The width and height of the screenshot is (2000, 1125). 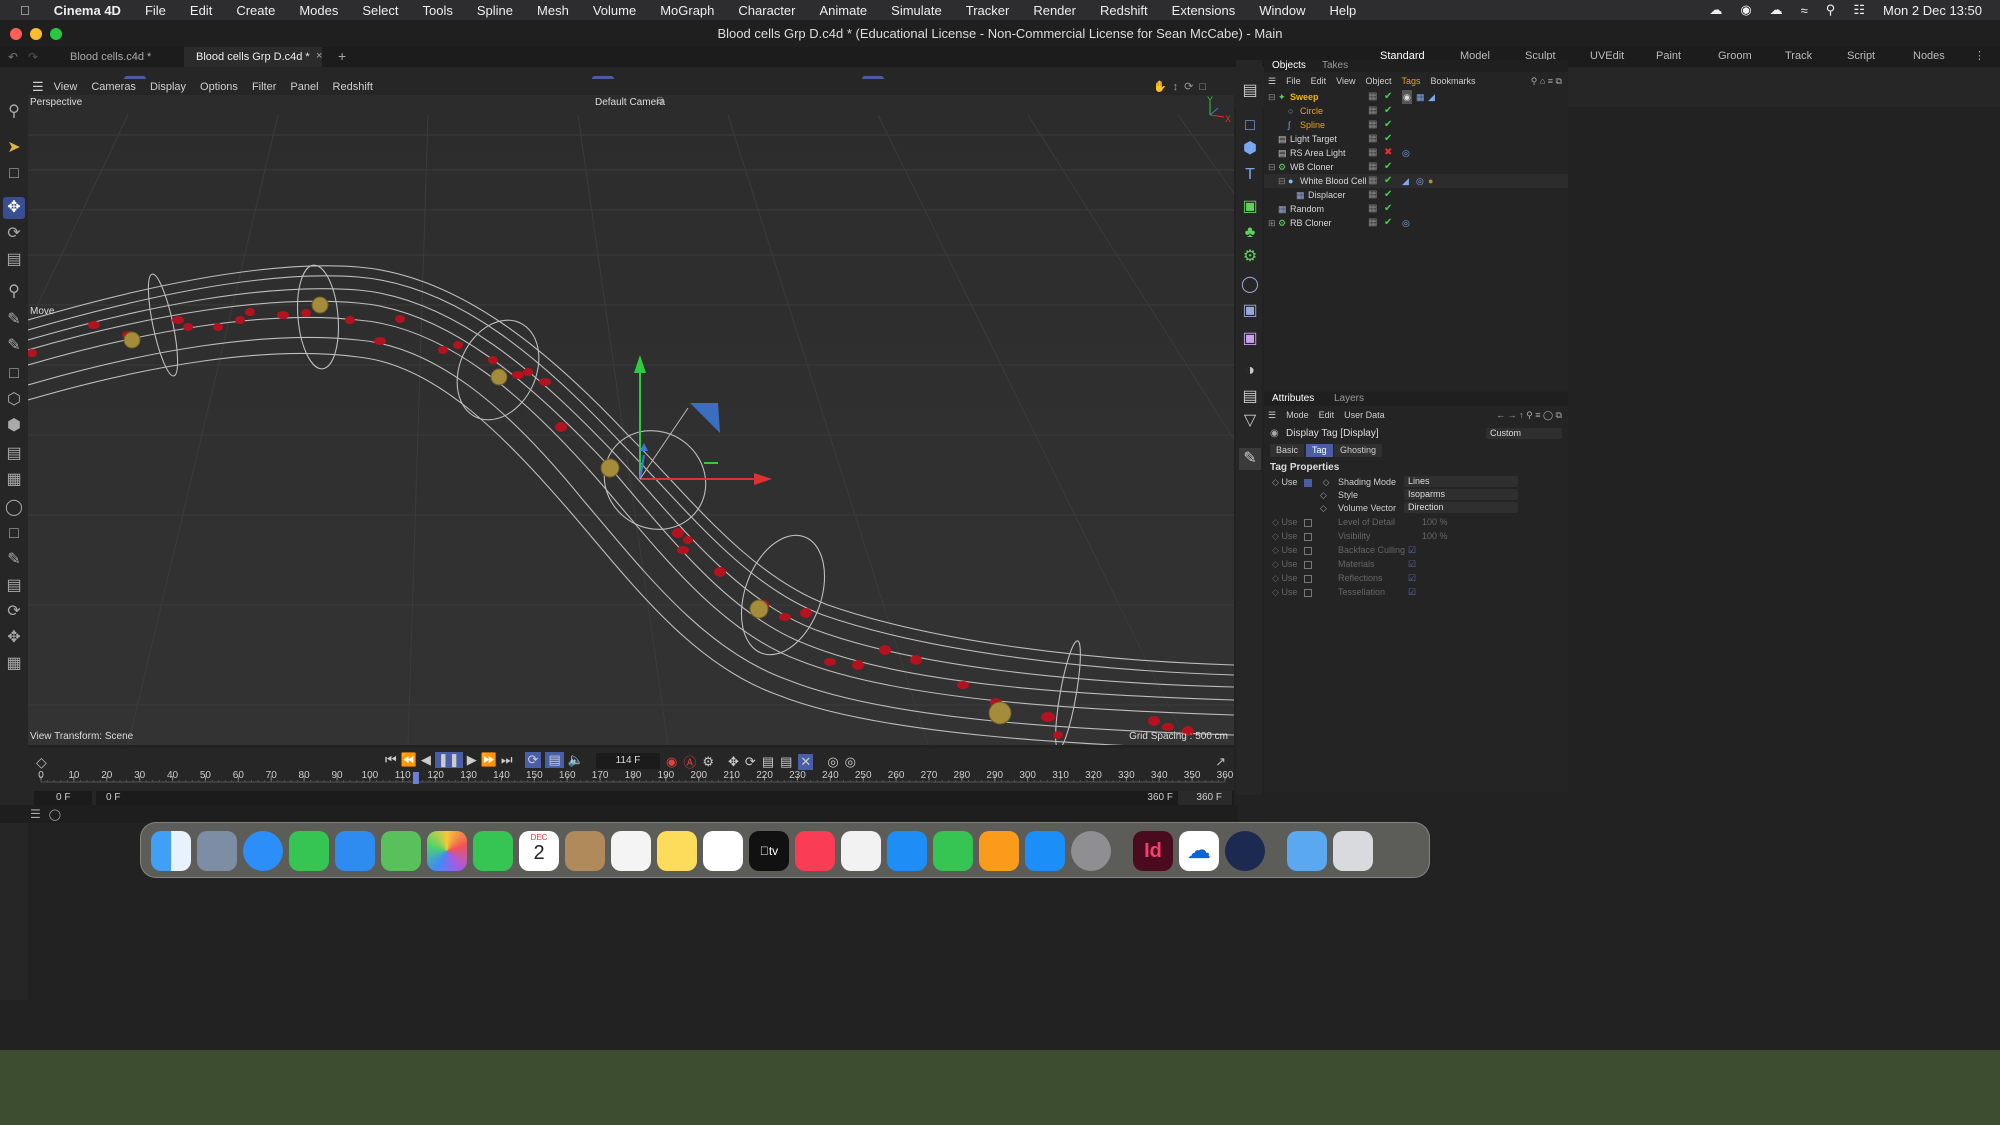 I want to click on attributes-menu-edit: Edit, so click(x=1327, y=415).